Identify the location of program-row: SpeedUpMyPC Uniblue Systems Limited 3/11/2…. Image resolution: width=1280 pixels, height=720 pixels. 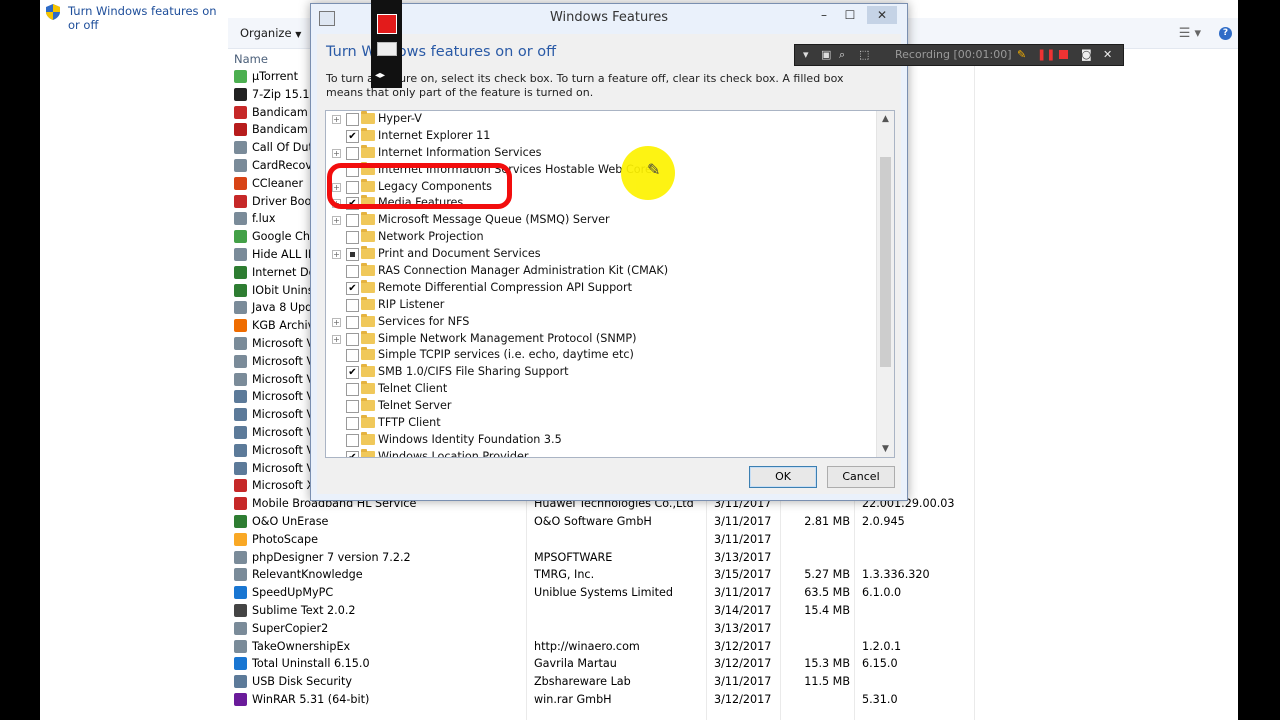
(733, 593).